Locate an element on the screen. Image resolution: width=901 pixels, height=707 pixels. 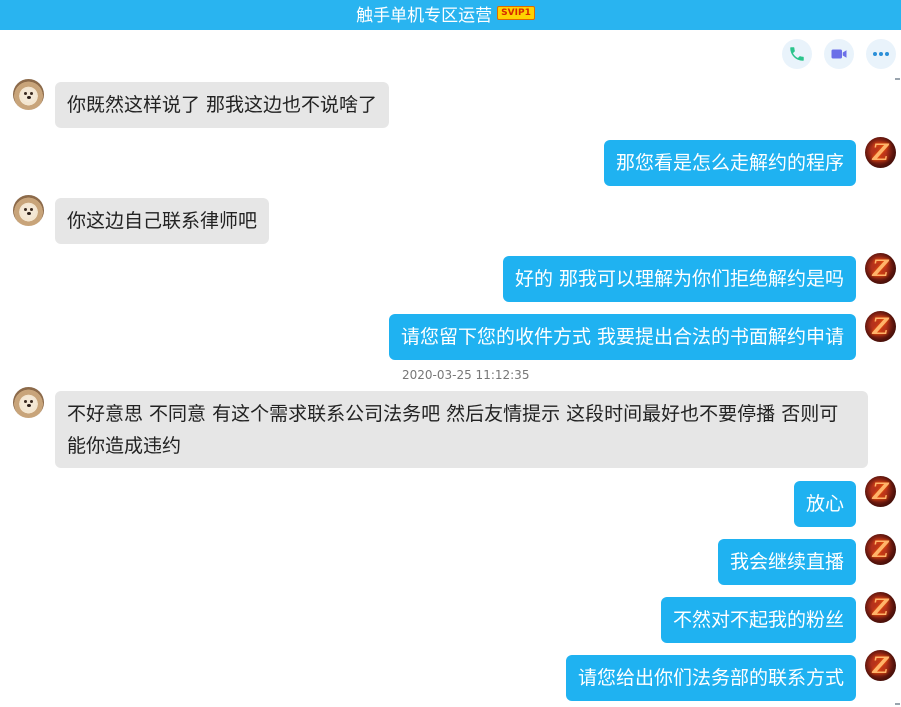
more-dots-icon is located at coordinates (881, 54).